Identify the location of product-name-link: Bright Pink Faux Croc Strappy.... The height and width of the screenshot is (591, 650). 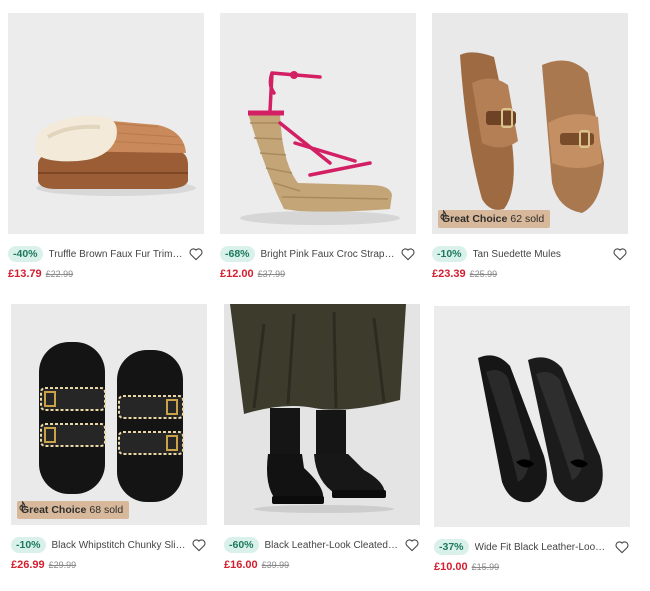
(328, 254).